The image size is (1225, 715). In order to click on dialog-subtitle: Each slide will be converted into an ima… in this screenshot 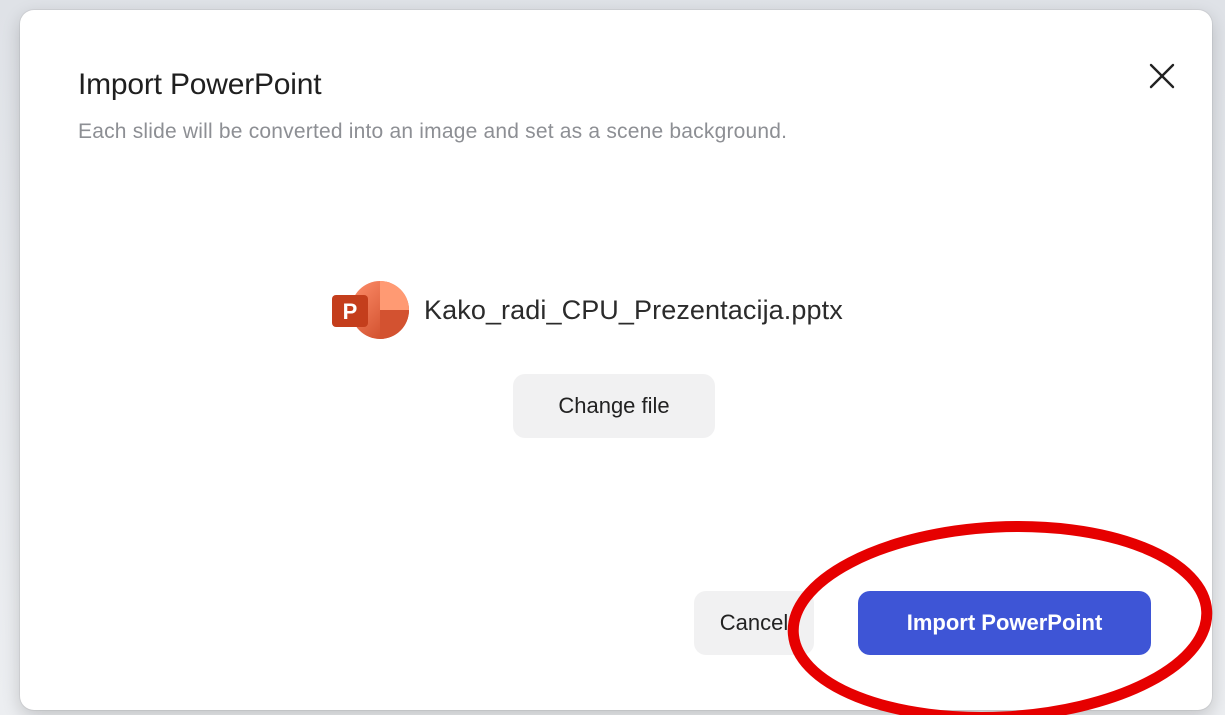, I will do `click(433, 131)`.